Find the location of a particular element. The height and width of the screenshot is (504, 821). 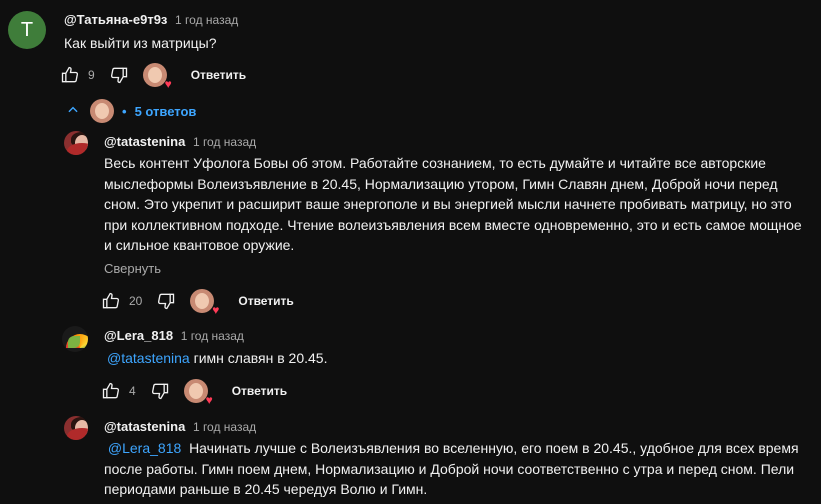

comment-actions: 9 ♥ Ответить is located at coordinates (153, 76).